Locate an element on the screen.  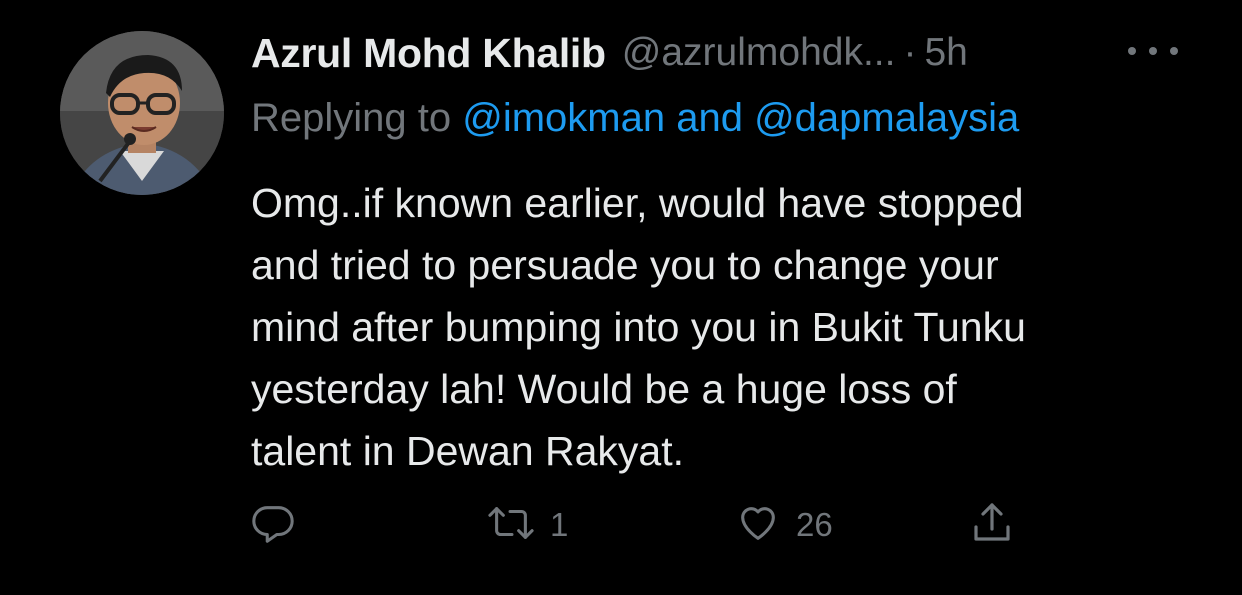
like-icon is located at coordinates (758, 525).